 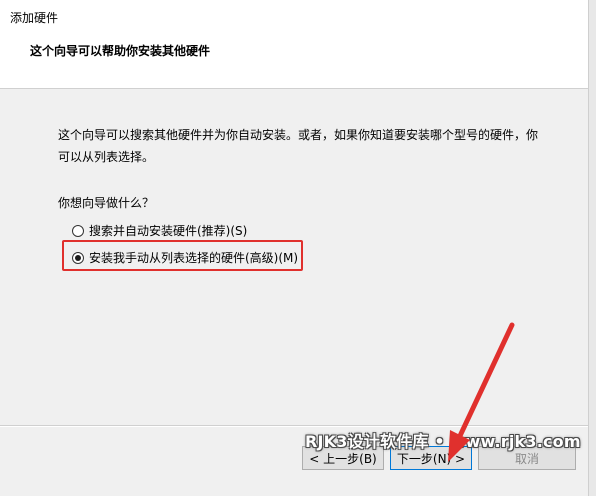 I want to click on page-heading: 这个向导可以帮助你安装其他硬件, so click(x=120, y=51).